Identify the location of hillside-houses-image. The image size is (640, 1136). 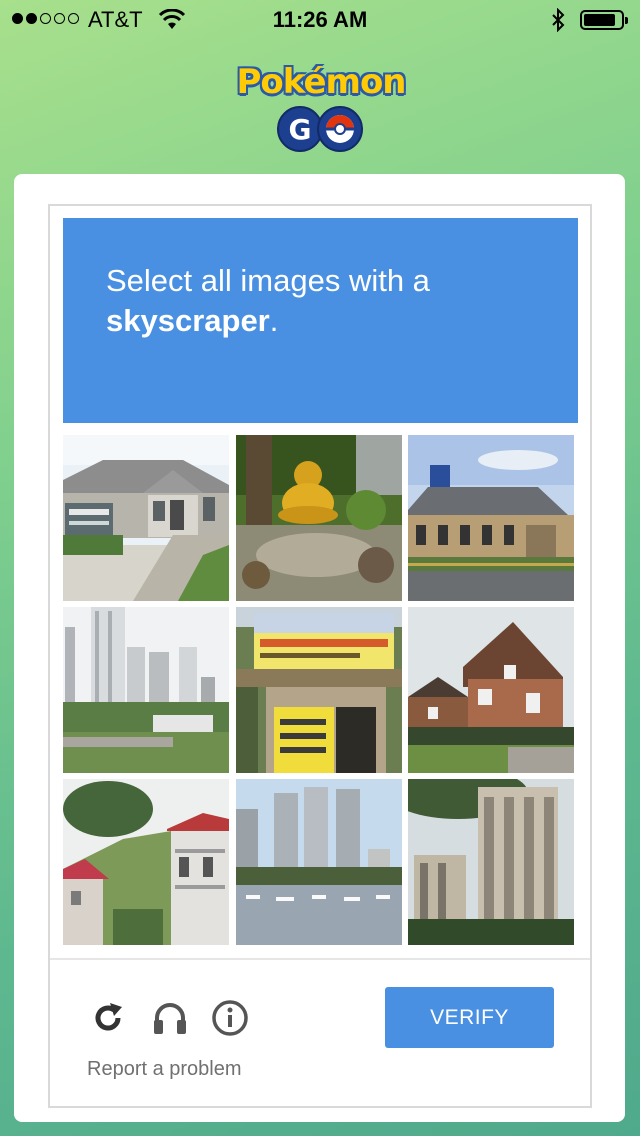
(146, 862).